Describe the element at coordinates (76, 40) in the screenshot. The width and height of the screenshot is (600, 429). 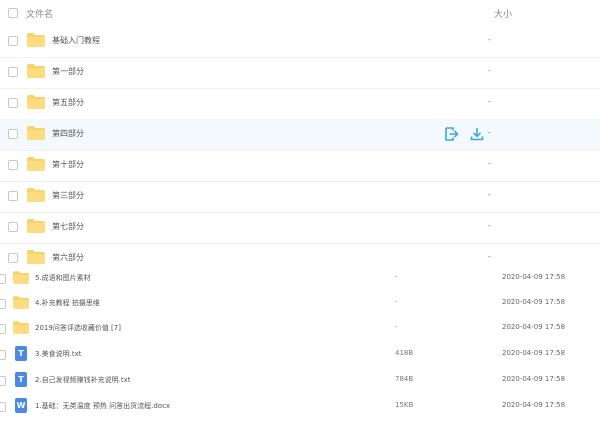
I see `folder-name: 基础入门教程` at that location.